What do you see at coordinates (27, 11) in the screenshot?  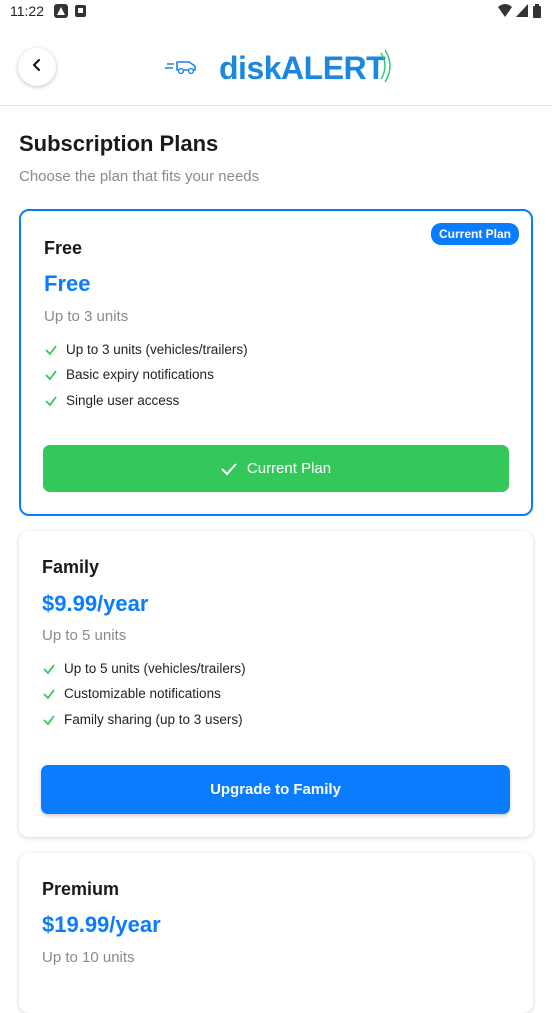 I see `status-time: 11:22` at bounding box center [27, 11].